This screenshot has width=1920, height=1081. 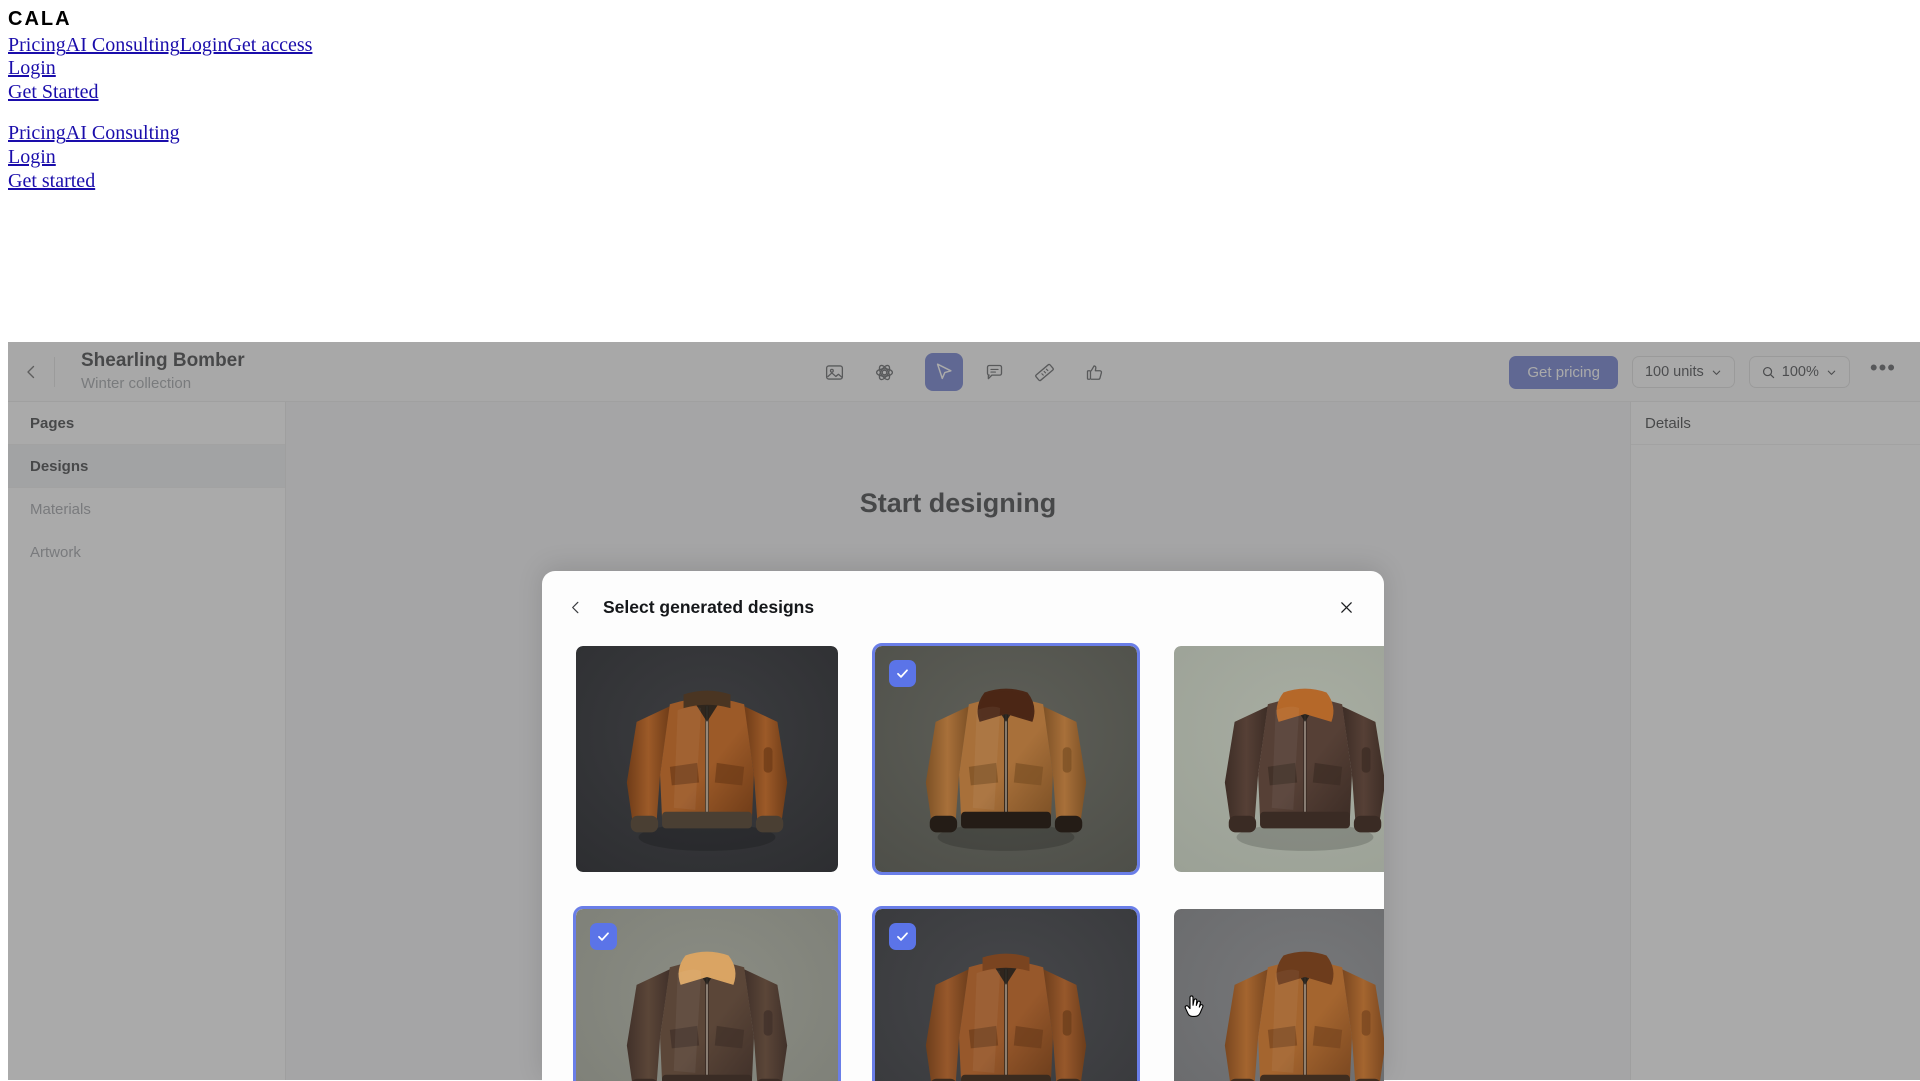 I want to click on raw-nav-line-4: PricingAI Consulting, so click(x=960, y=134).